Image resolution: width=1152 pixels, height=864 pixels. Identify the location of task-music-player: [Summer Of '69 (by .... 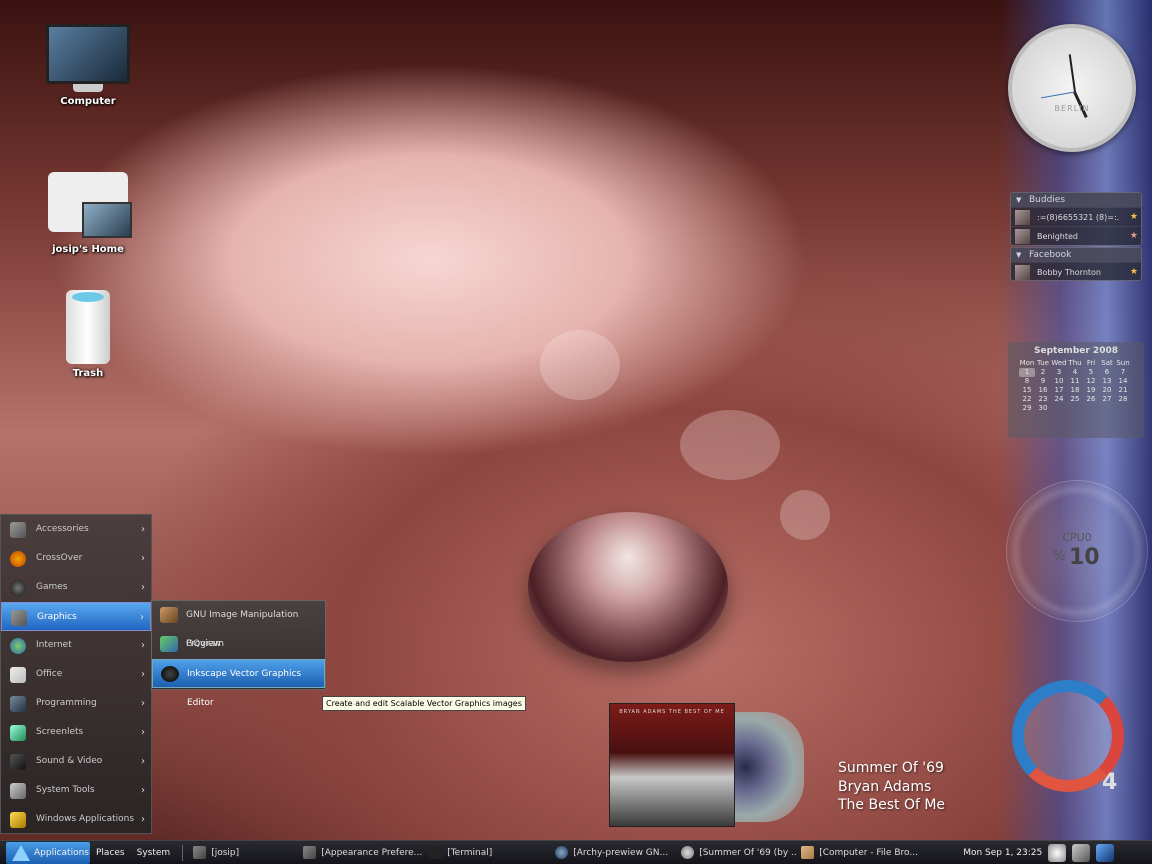
(737, 853).